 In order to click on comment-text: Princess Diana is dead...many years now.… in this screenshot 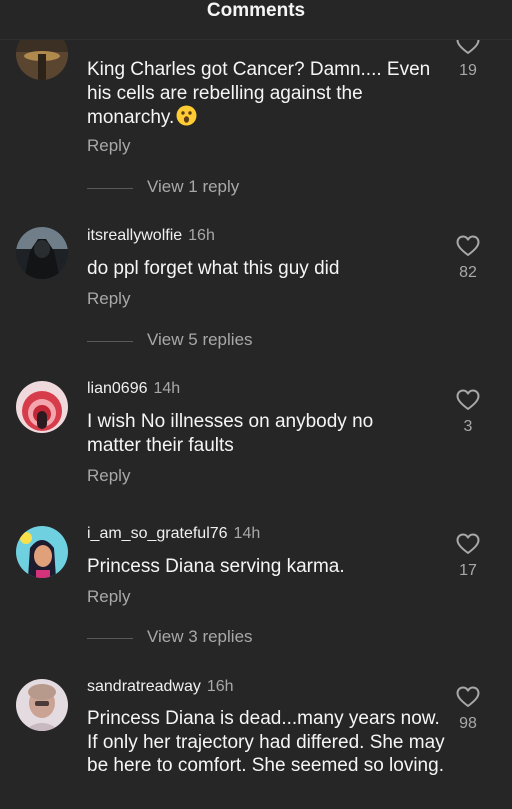, I will do `click(266, 742)`.